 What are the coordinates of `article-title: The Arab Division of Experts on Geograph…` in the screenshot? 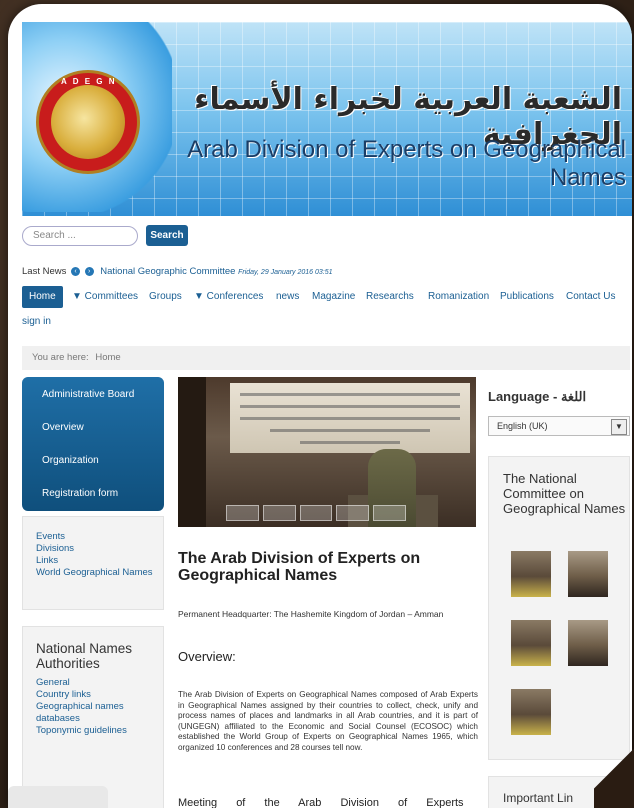 It's located at (299, 567).